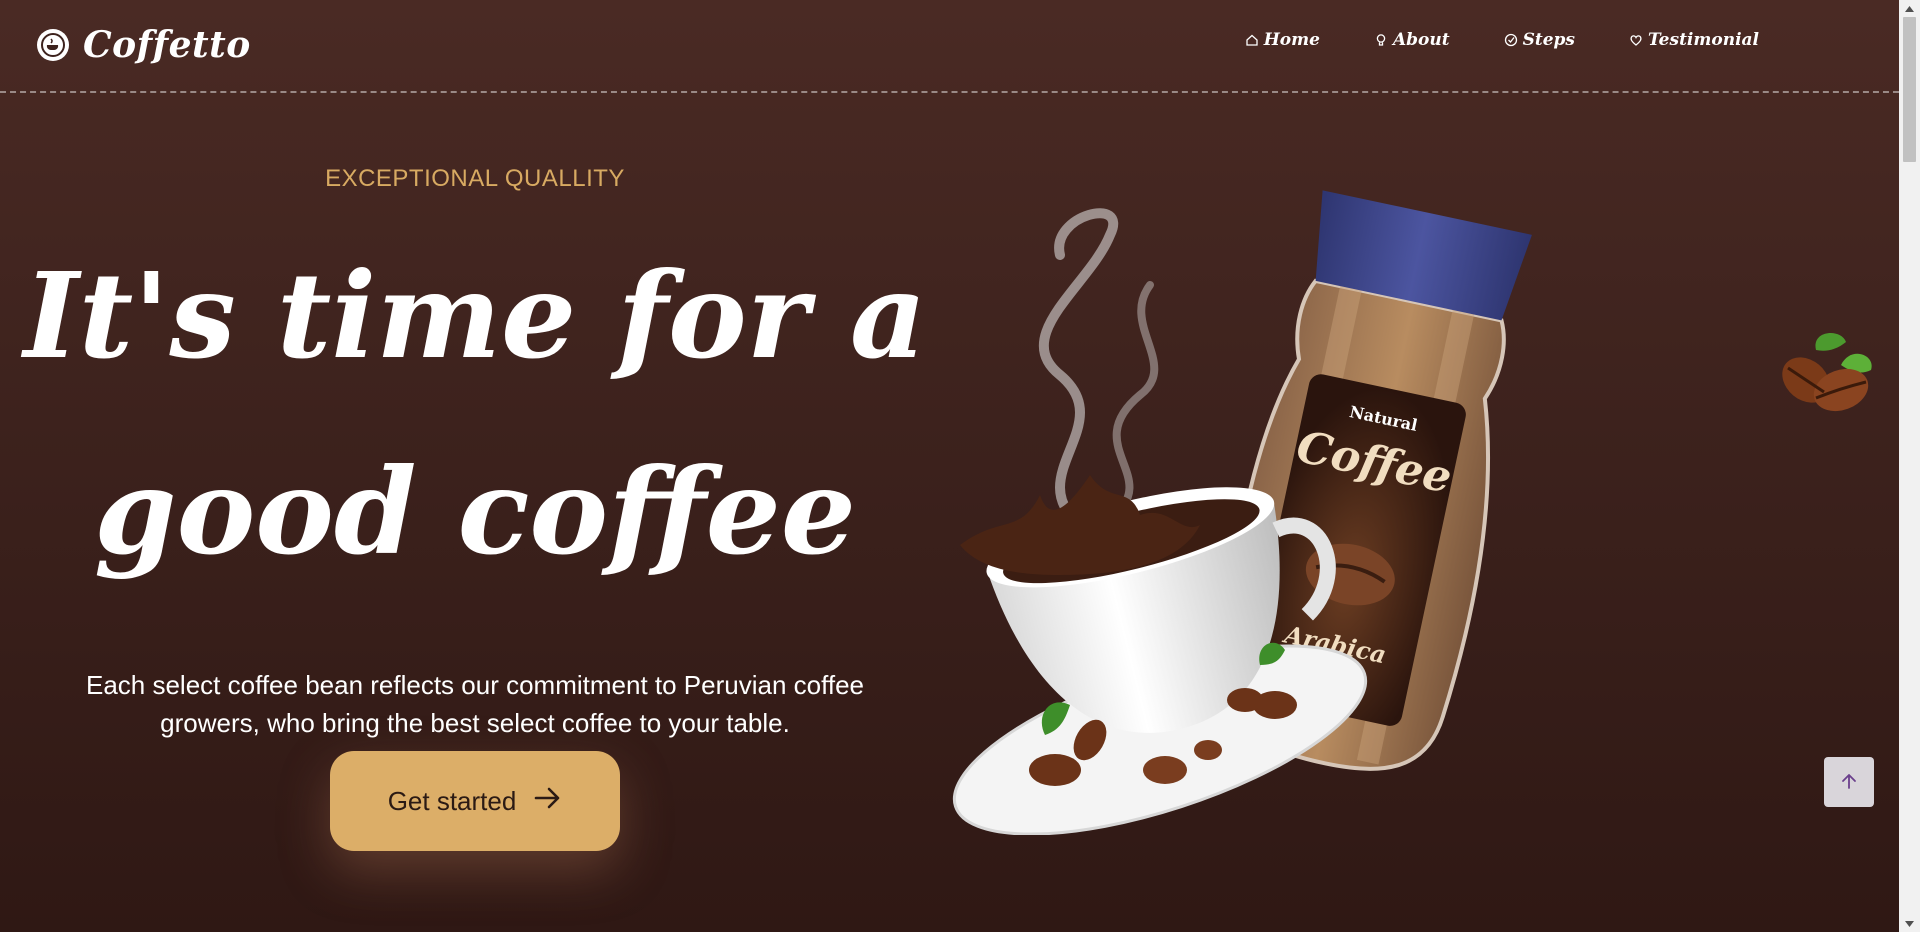  I want to click on logo: Coffetto, so click(144, 45).